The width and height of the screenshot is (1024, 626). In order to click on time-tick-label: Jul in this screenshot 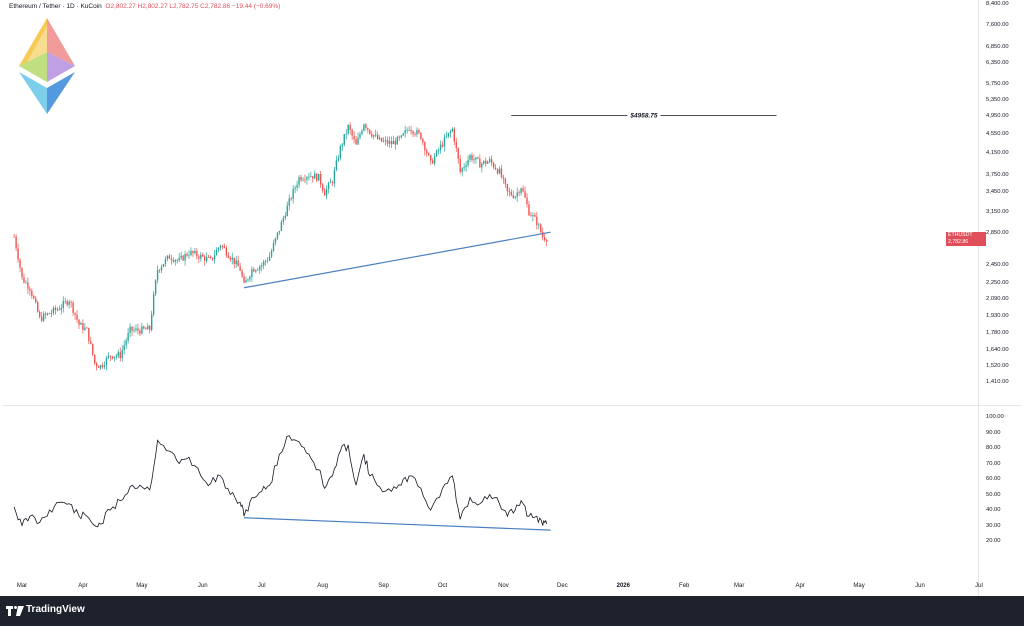, I will do `click(261, 586)`.